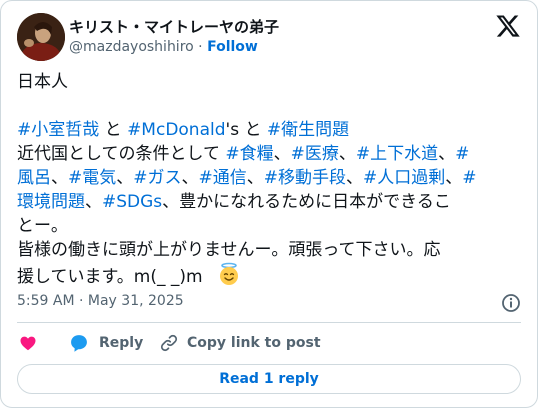 This screenshot has height=410, width=540. What do you see at coordinates (272, 226) in the screenshot?
I see `tweet-line: とー。` at bounding box center [272, 226].